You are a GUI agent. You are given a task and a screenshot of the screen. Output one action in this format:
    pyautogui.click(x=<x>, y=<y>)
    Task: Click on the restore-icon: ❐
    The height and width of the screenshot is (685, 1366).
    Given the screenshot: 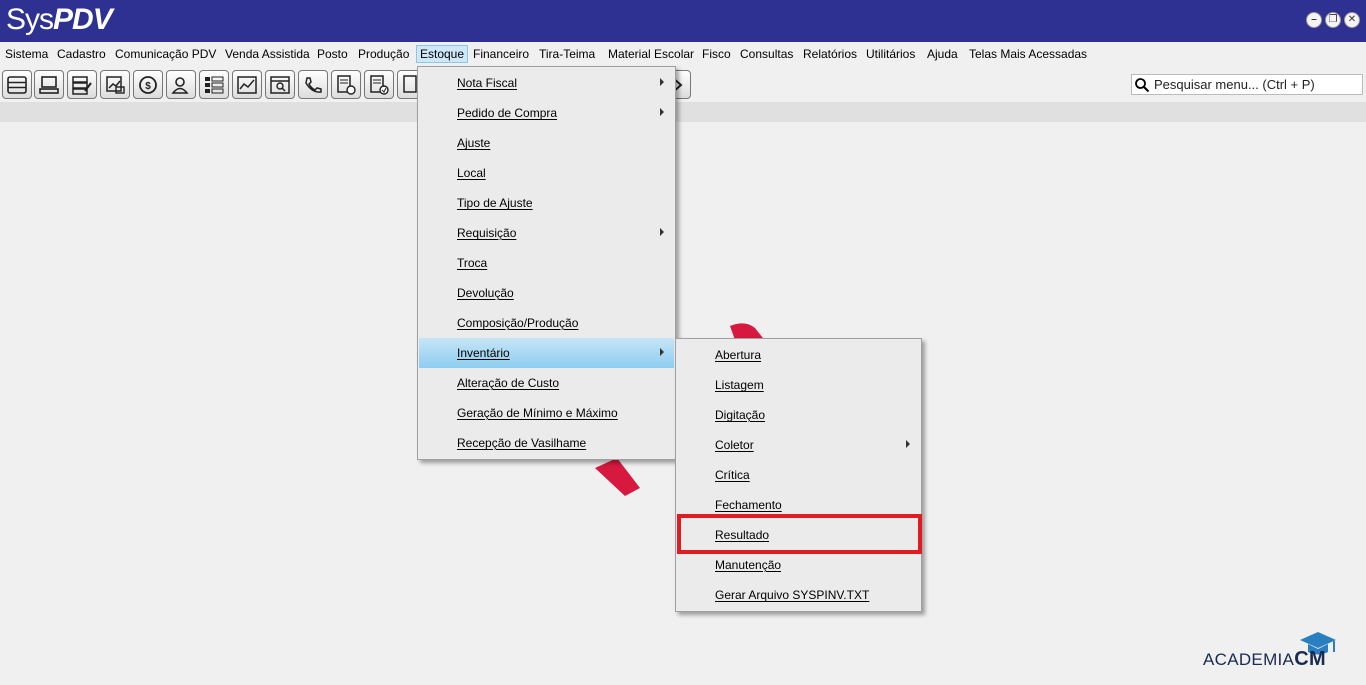 What is the action you would take?
    pyautogui.click(x=1333, y=20)
    